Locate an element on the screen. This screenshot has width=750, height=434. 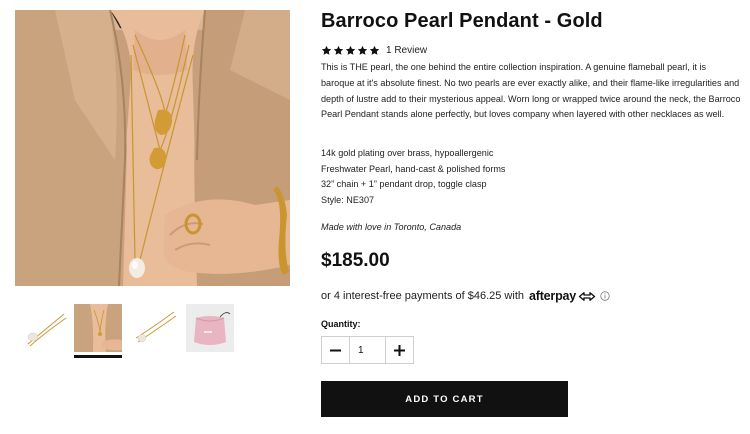
spec-line: Style: NE307 is located at coordinates (348, 199).